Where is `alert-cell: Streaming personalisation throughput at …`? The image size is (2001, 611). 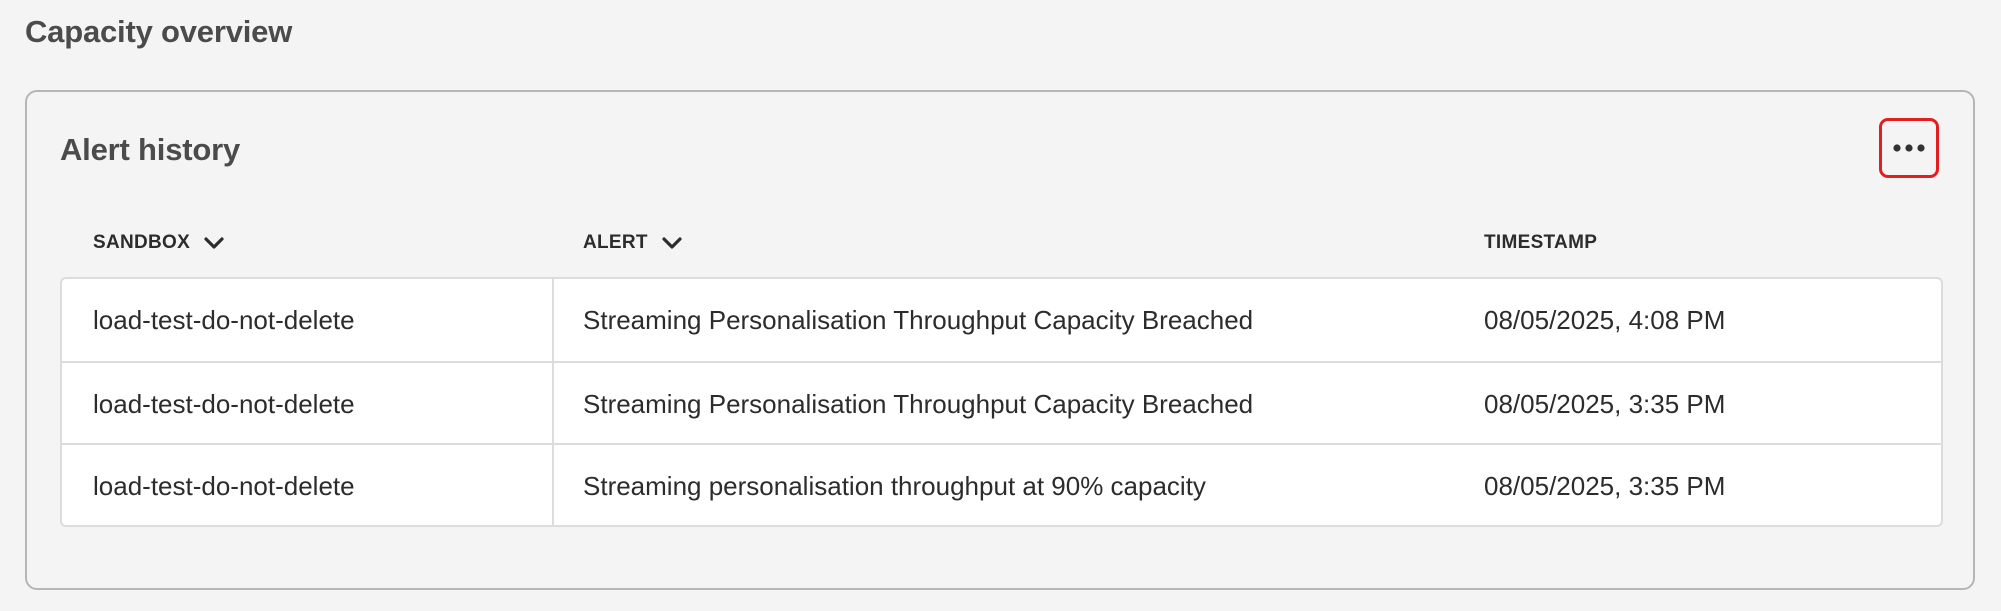 alert-cell: Streaming personalisation throughput at … is located at coordinates (894, 485).